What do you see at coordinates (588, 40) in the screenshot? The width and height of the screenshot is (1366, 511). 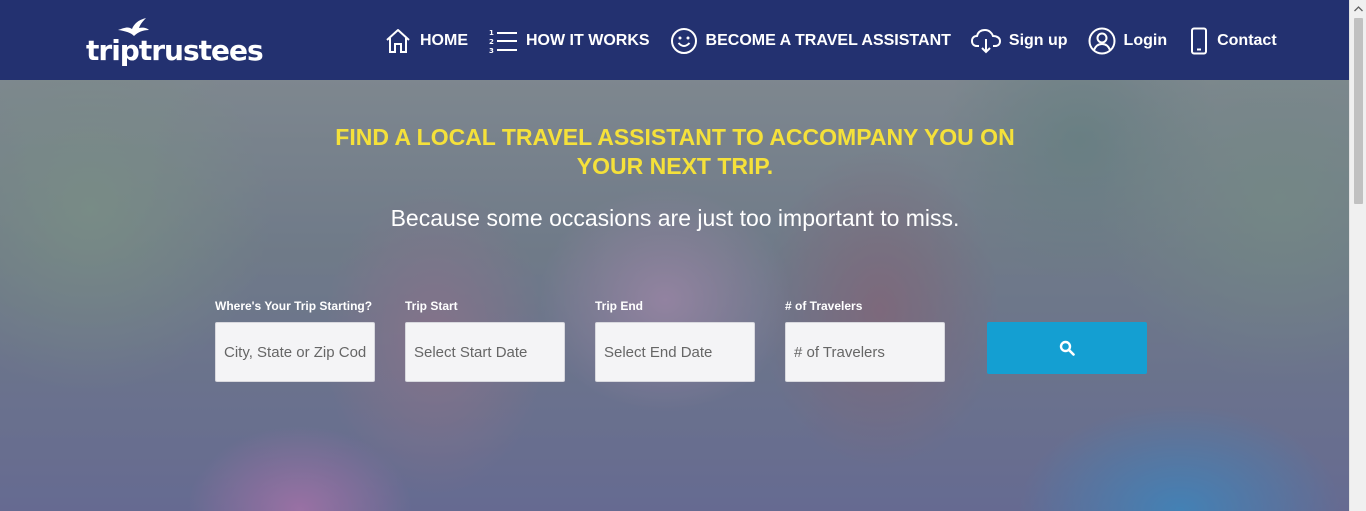 I see `nav-how-it-works-label: HOW IT WORKS` at bounding box center [588, 40].